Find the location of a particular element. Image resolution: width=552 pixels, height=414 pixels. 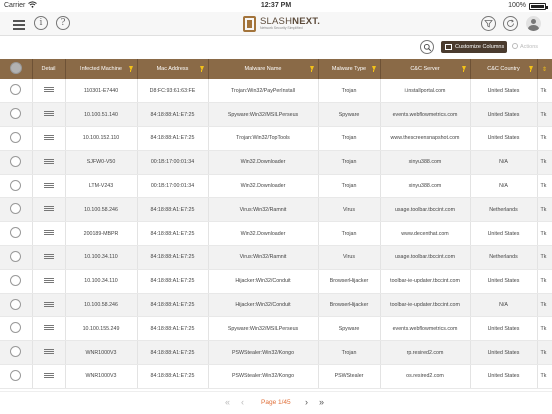

cell-cc-country: Netherlands is located at coordinates (504, 210).